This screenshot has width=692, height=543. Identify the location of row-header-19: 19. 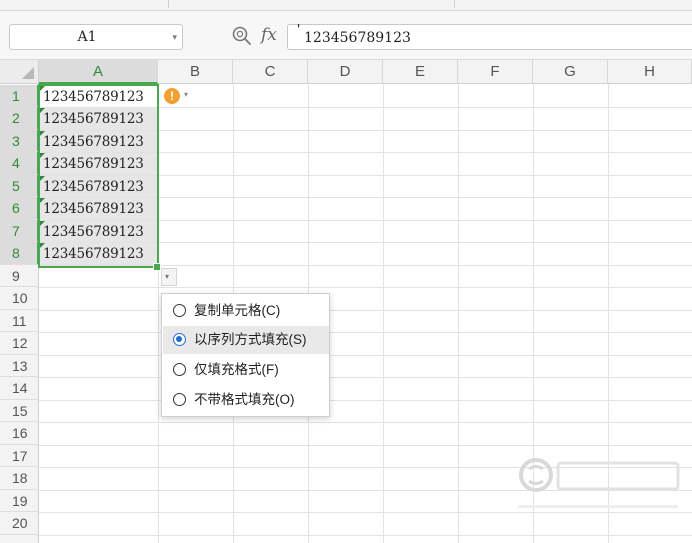
(19, 501).